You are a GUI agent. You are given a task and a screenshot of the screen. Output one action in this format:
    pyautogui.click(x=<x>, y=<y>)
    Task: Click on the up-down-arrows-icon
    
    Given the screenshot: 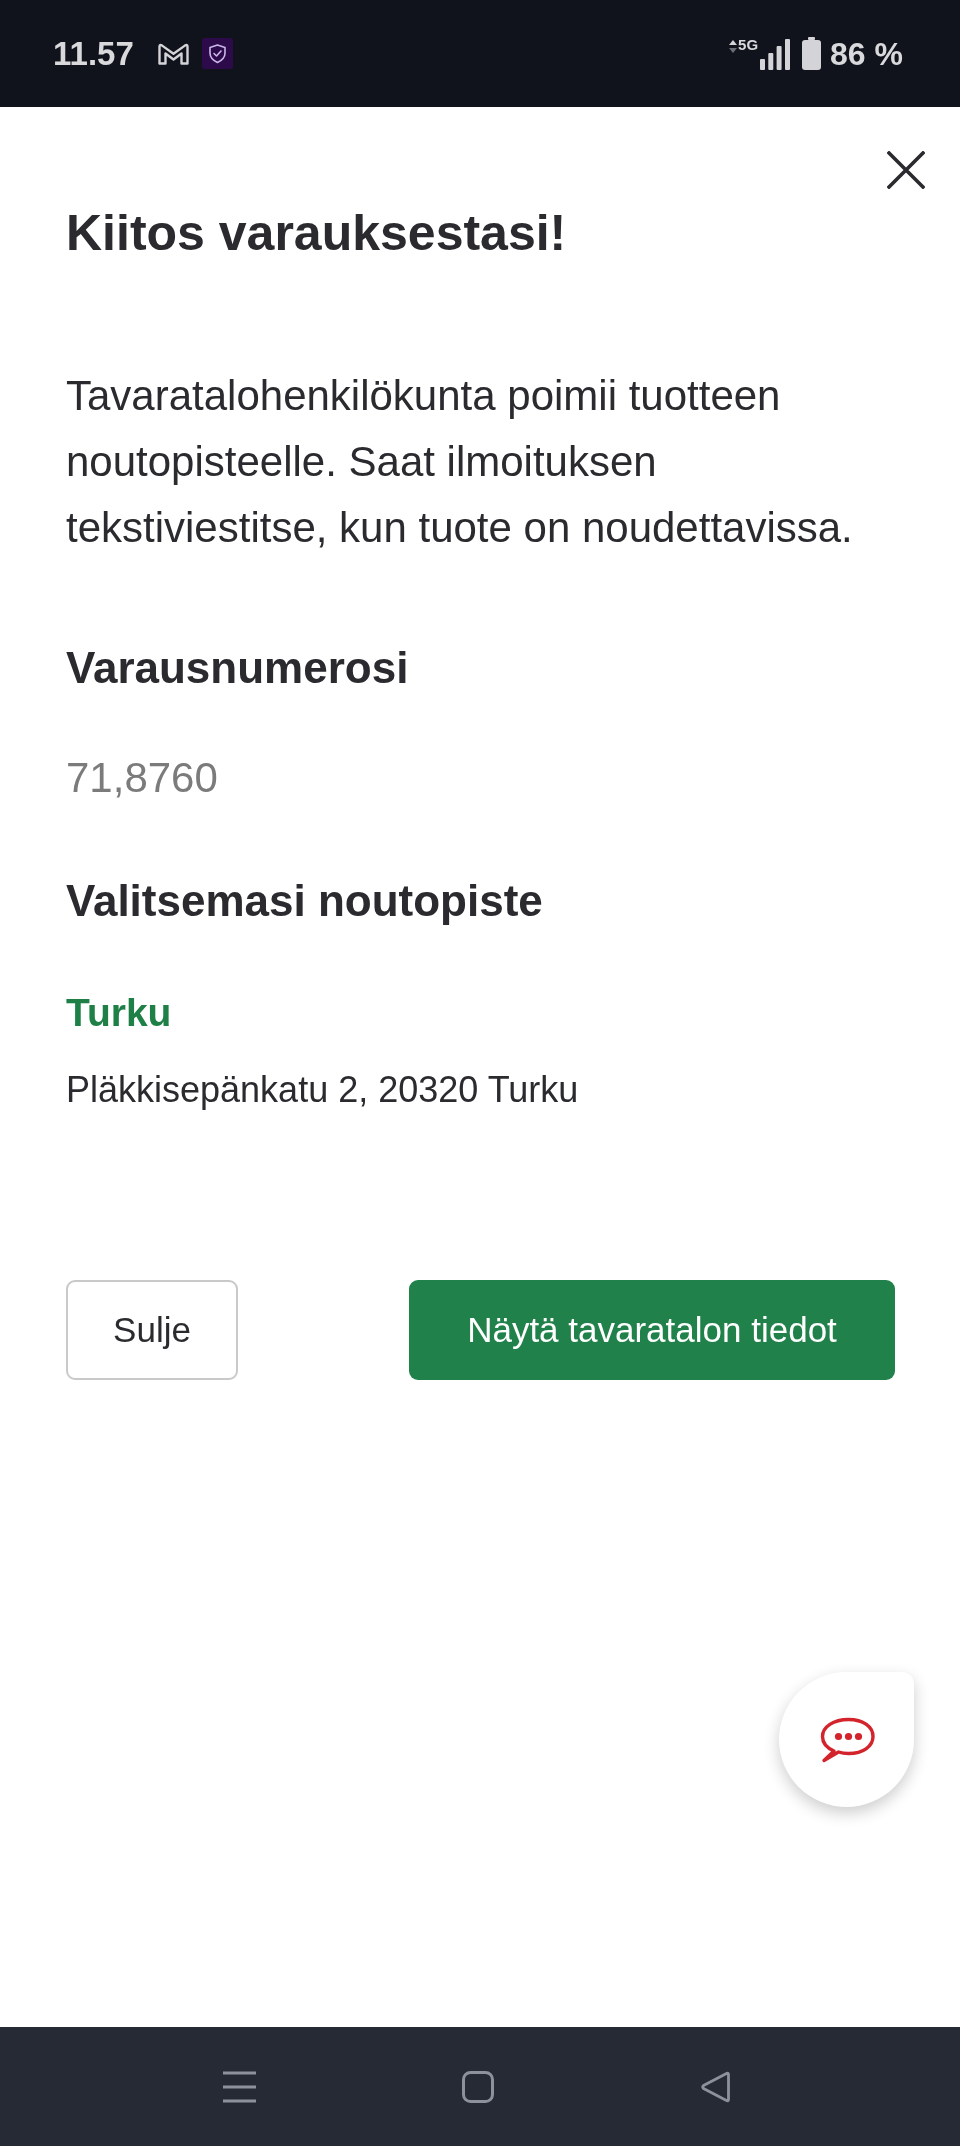 What is the action you would take?
    pyautogui.click(x=733, y=46)
    